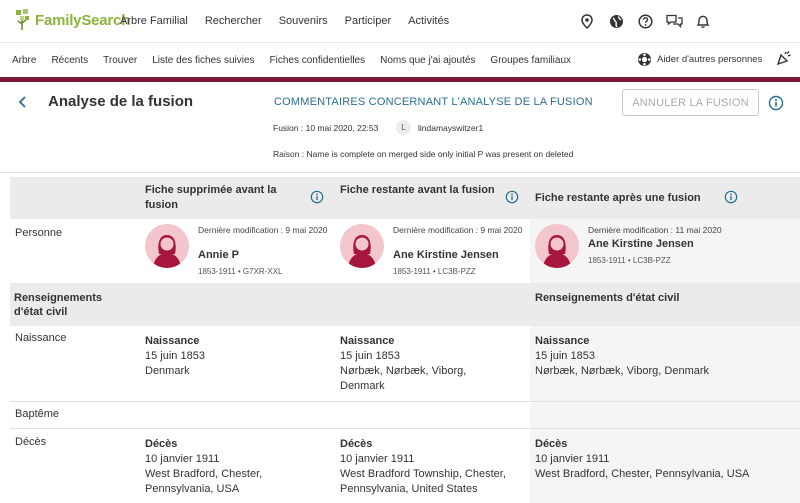  I want to click on location-icon, so click(587, 21).